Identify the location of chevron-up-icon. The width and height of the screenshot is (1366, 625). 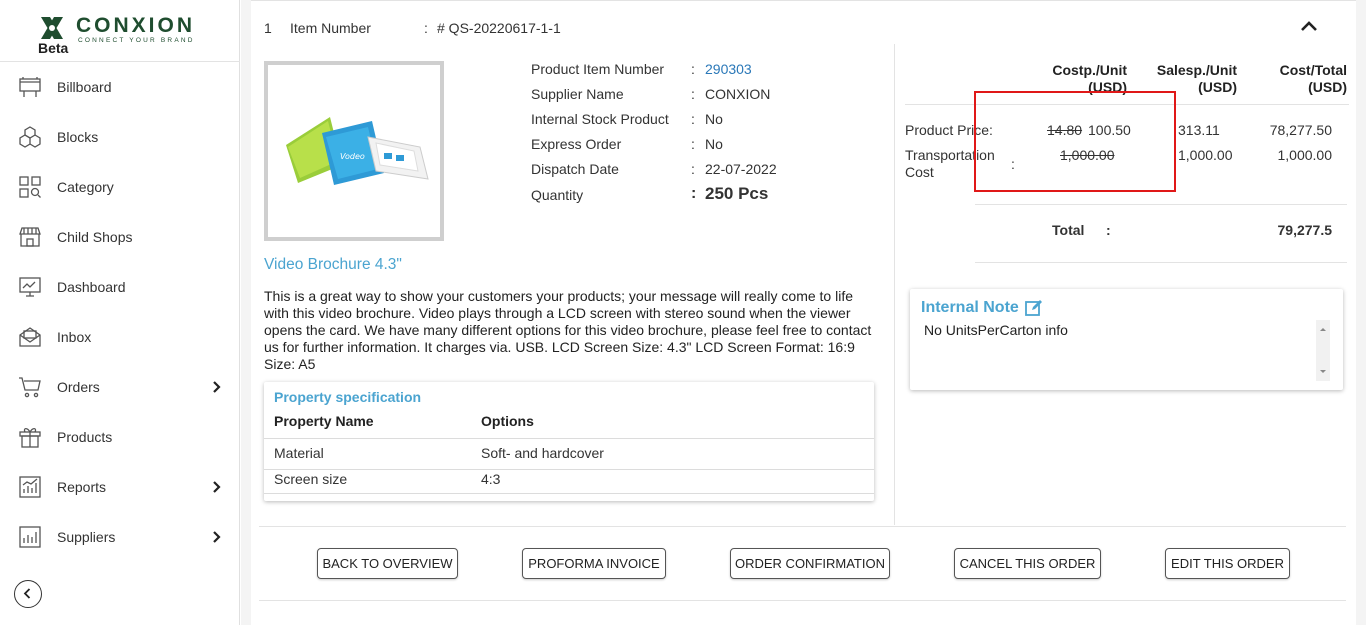
(1309, 26).